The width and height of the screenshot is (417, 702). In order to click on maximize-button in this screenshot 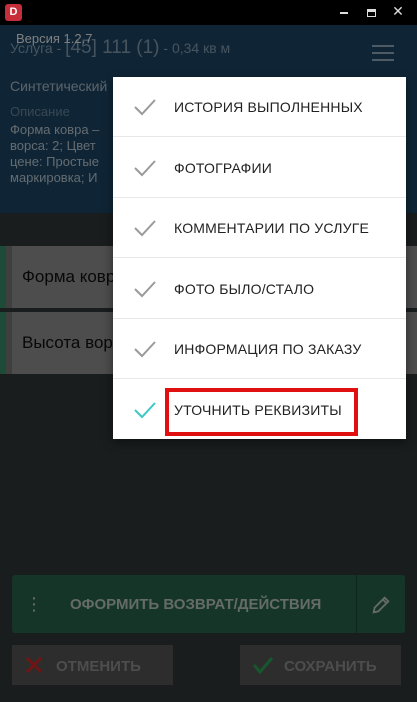, I will do `click(371, 12)`.